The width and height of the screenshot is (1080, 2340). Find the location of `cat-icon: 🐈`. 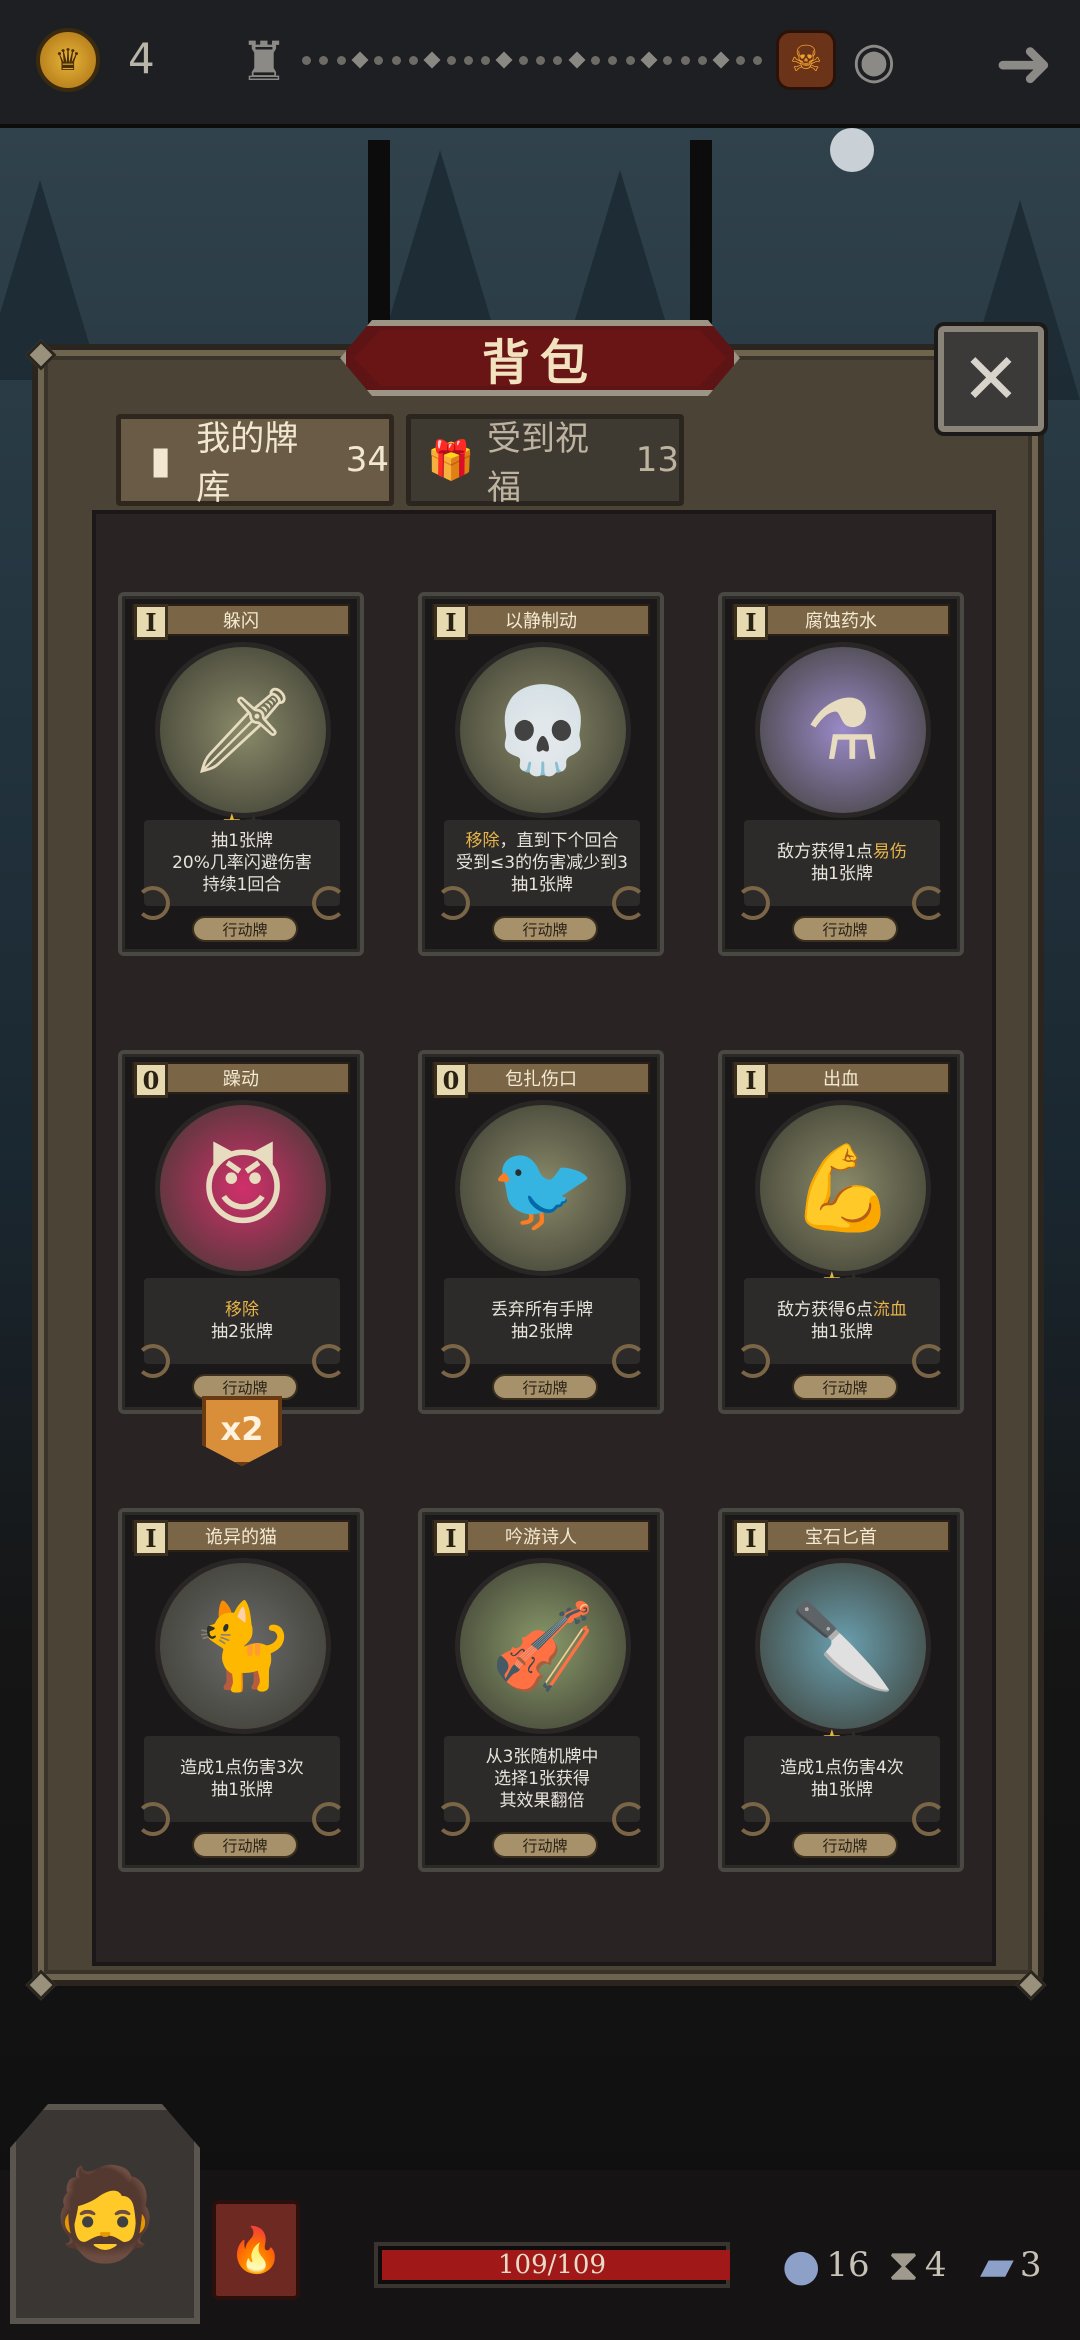

cat-icon: 🐈 is located at coordinates (243, 1646).